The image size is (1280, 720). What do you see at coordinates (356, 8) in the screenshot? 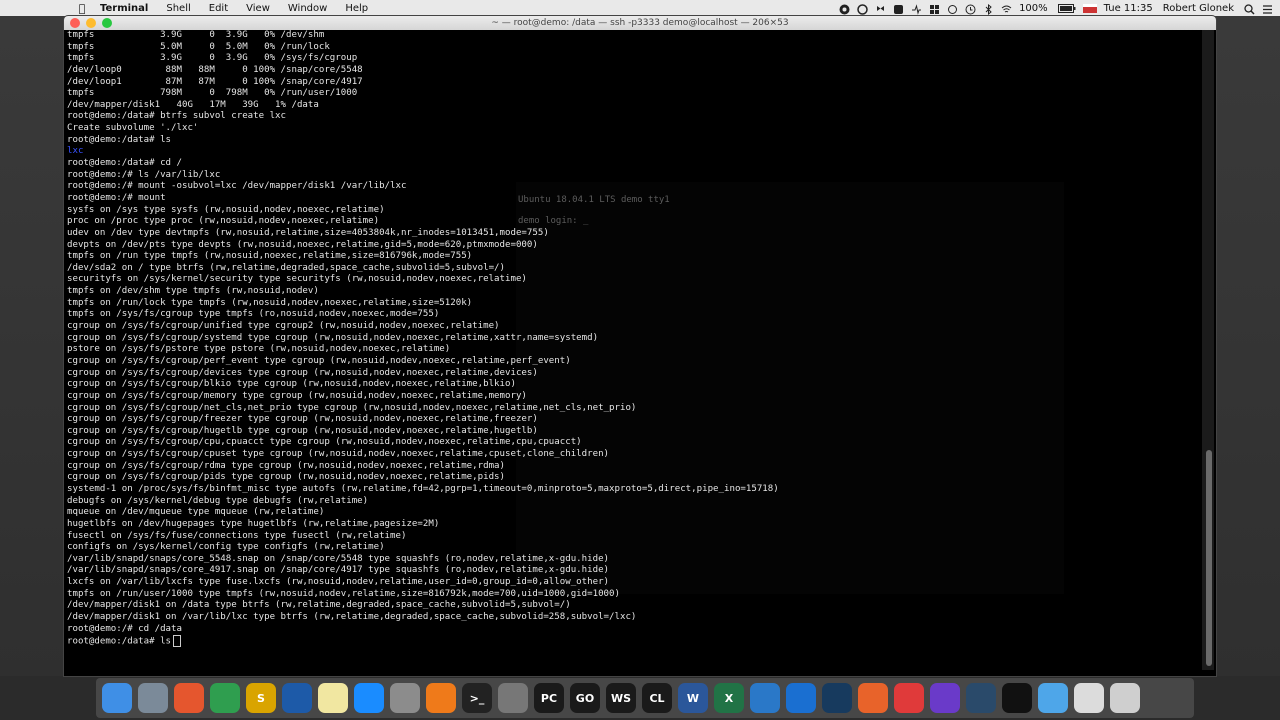
I see `menu-help: Help` at bounding box center [356, 8].